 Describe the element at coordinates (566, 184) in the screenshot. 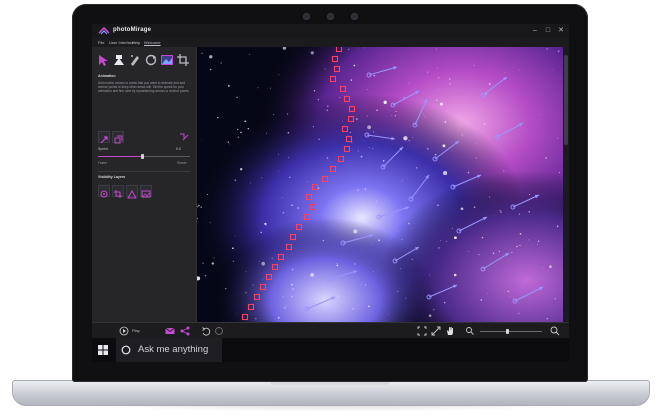

I see `canvas-scrollbar` at that location.